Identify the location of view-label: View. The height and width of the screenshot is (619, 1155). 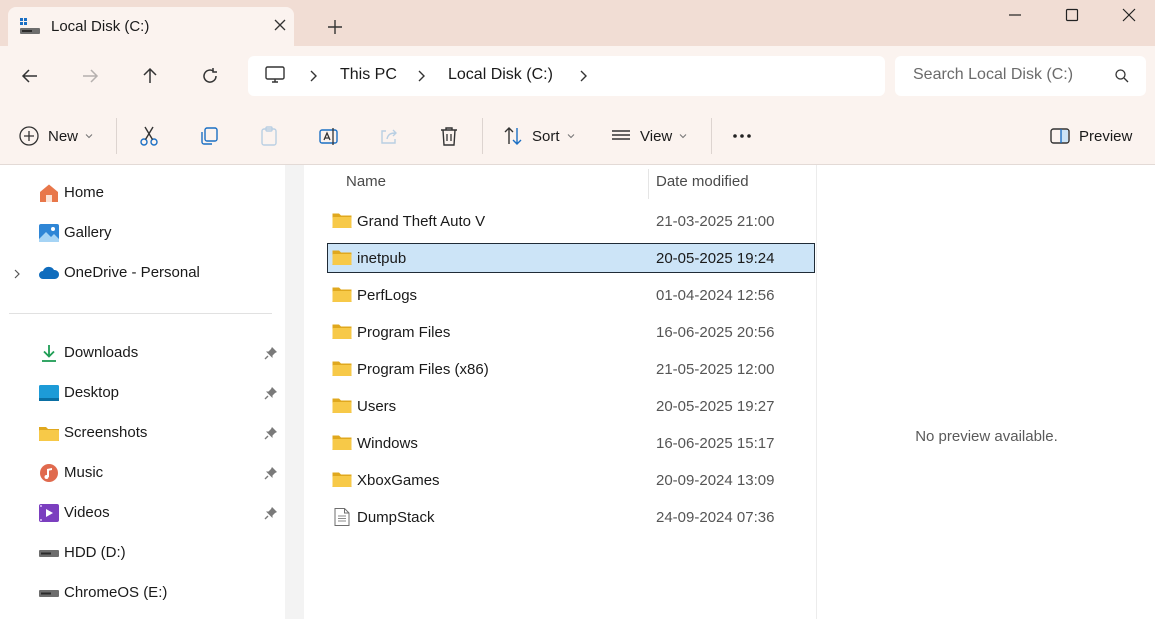
(656, 136).